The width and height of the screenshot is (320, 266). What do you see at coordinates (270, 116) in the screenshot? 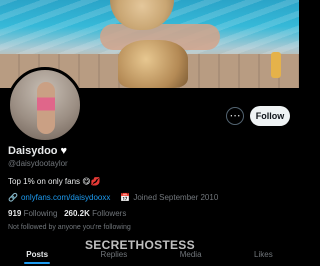
I see `follow-button: Follow` at bounding box center [270, 116].